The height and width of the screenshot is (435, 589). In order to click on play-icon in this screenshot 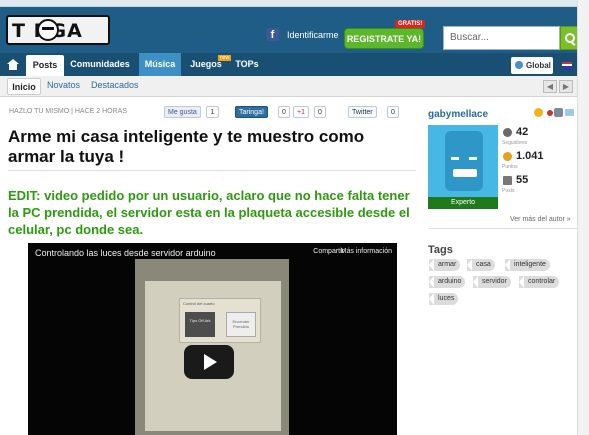, I will do `click(209, 362)`.